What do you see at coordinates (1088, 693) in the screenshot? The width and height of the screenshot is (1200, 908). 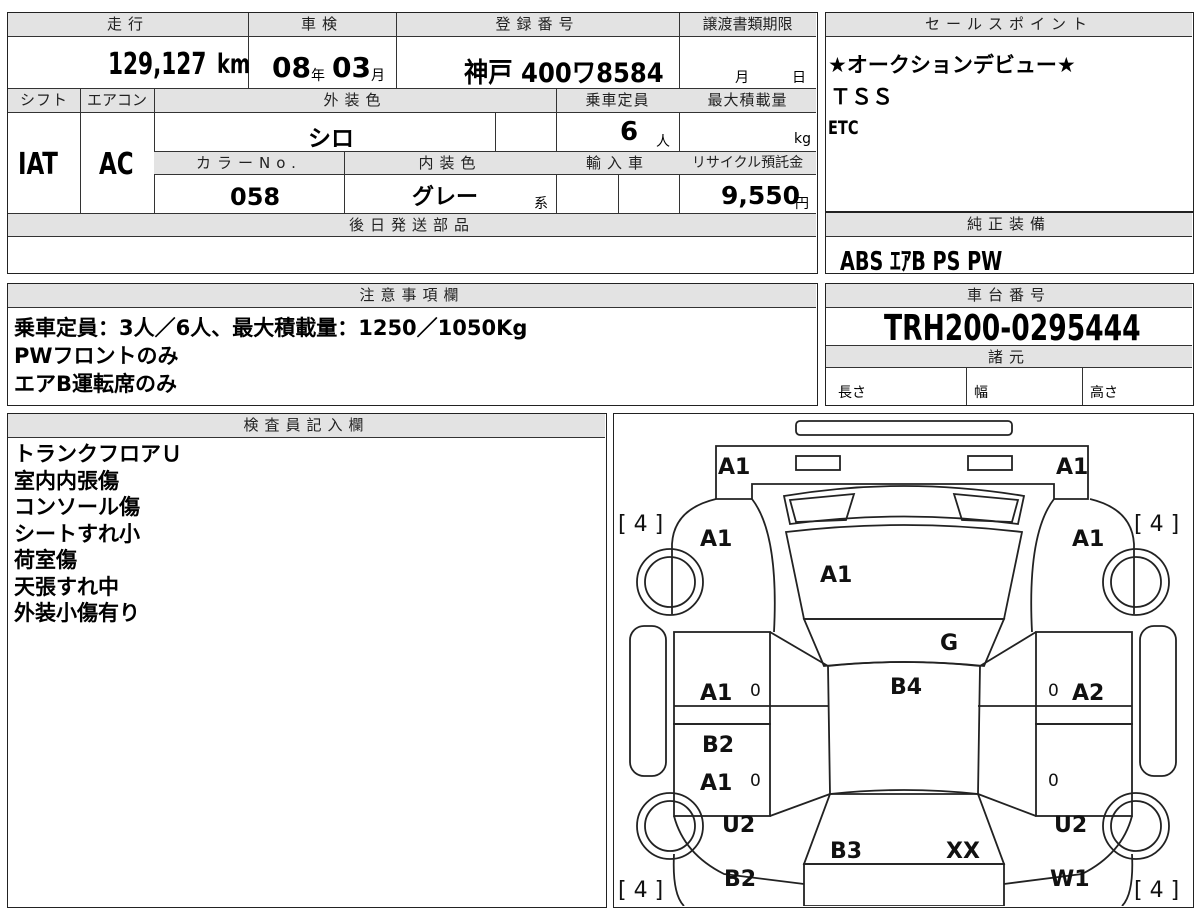 I see `mark-front-door-right: A2` at bounding box center [1088, 693].